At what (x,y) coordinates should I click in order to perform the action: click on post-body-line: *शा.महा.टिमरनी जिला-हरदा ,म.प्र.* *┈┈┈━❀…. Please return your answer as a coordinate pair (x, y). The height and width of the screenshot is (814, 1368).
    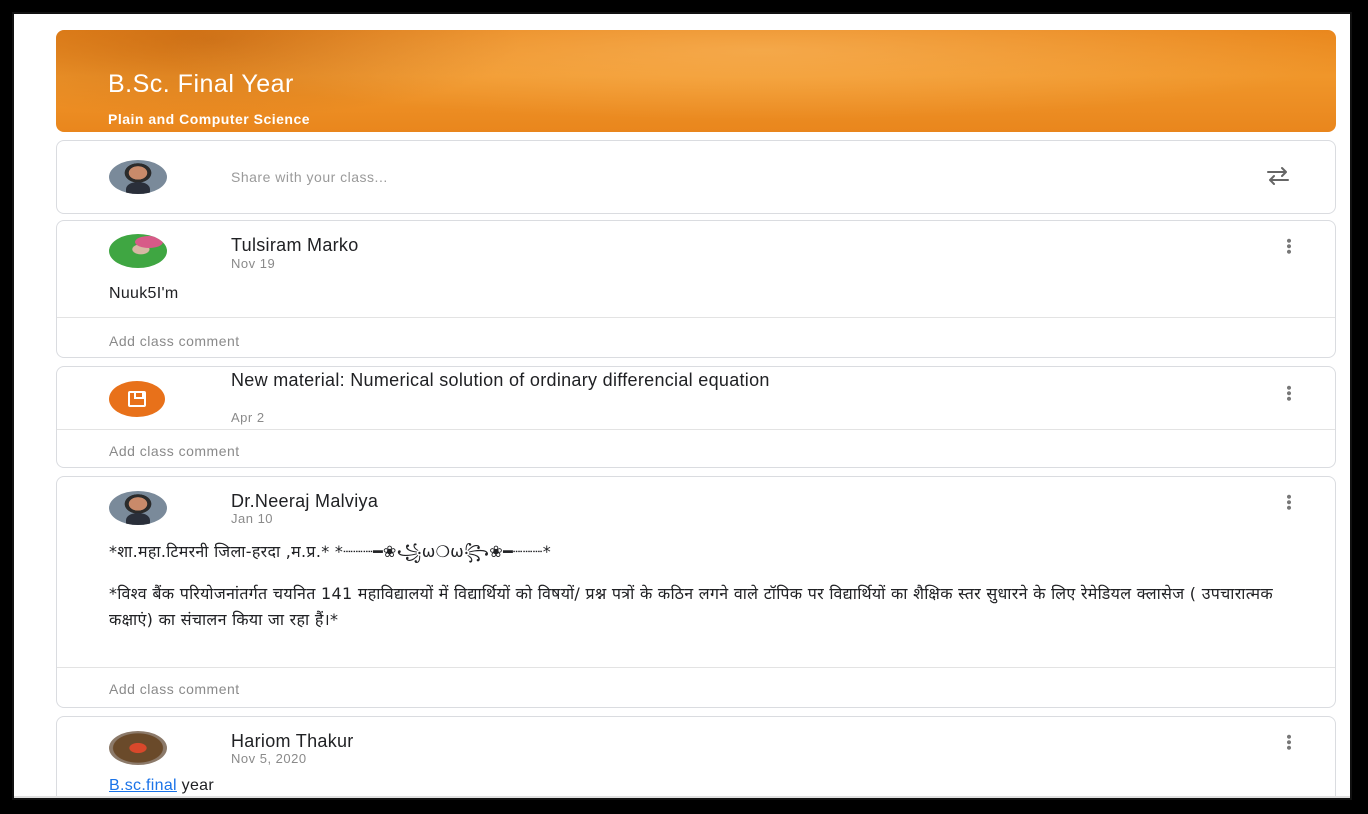
    Looking at the image, I should click on (330, 551).